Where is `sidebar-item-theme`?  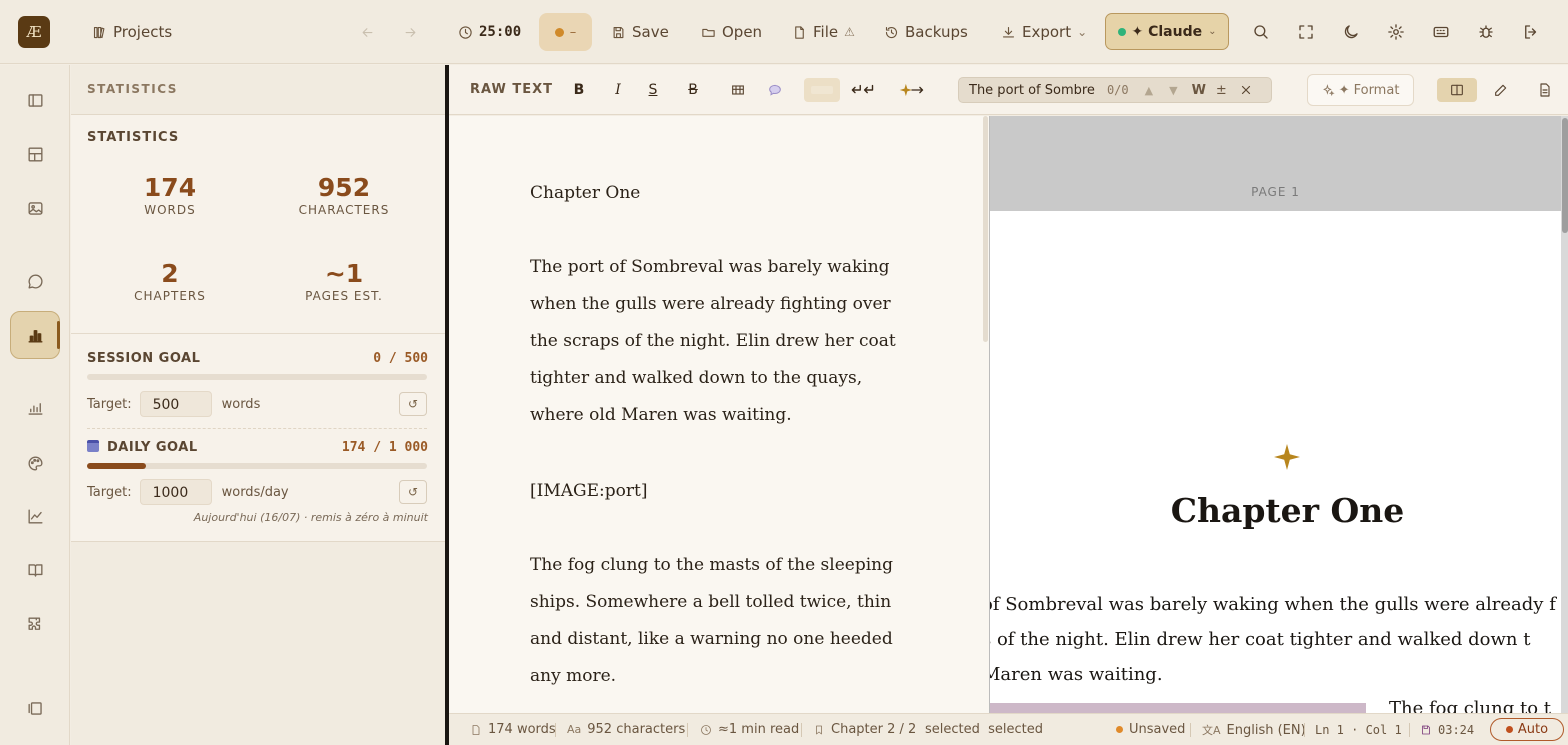
sidebar-item-theme is located at coordinates (35, 463).